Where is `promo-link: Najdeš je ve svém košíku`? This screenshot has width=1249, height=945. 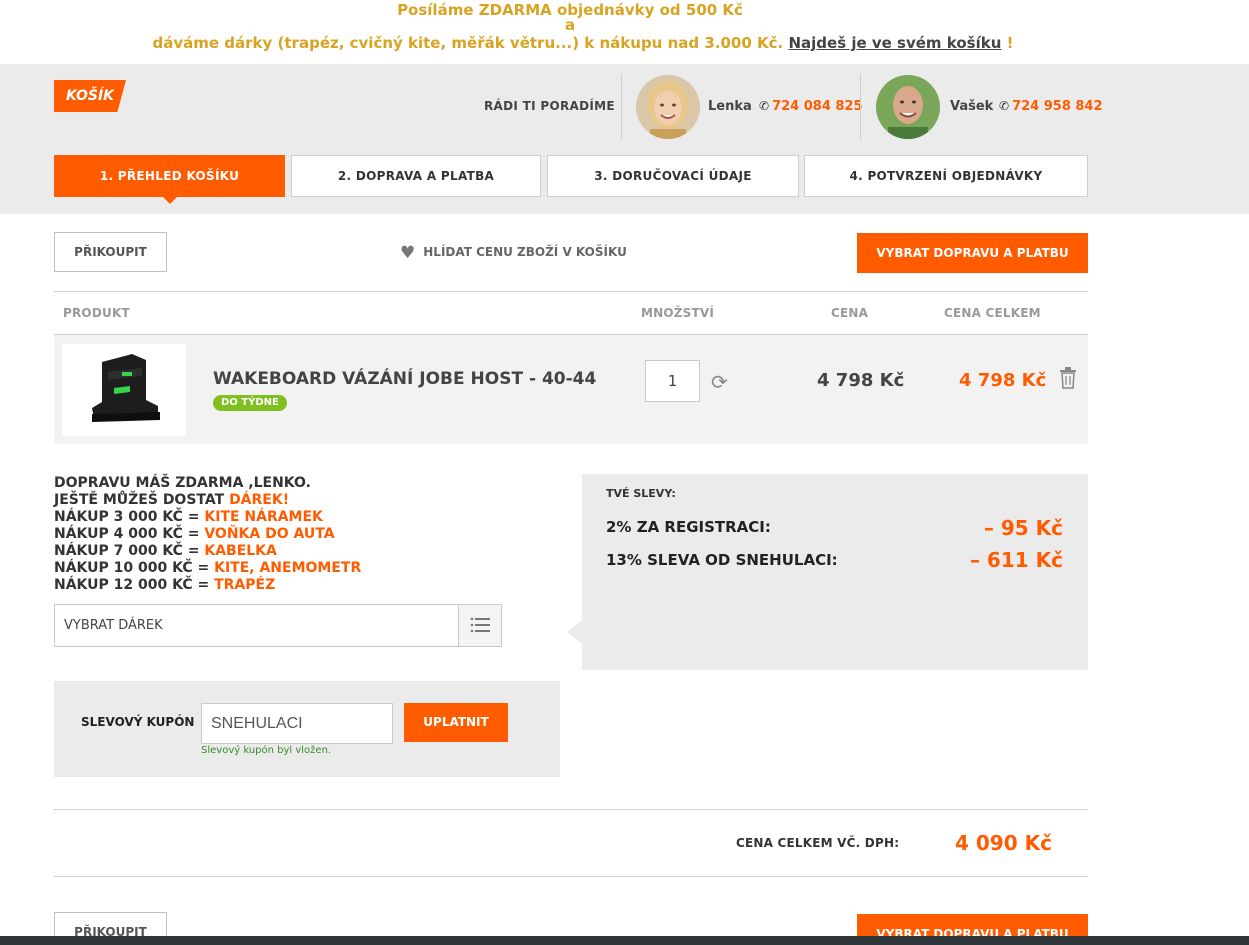 promo-link: Najdeš je ve svém košíku is located at coordinates (894, 43).